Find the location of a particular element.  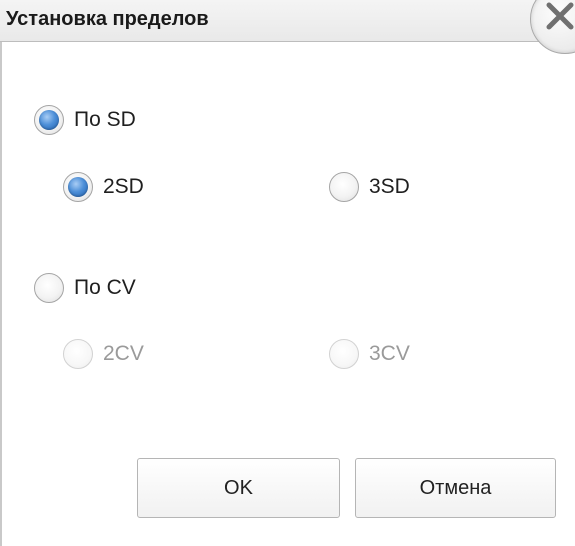

radio-2cv: 2CV is located at coordinates (103, 354).